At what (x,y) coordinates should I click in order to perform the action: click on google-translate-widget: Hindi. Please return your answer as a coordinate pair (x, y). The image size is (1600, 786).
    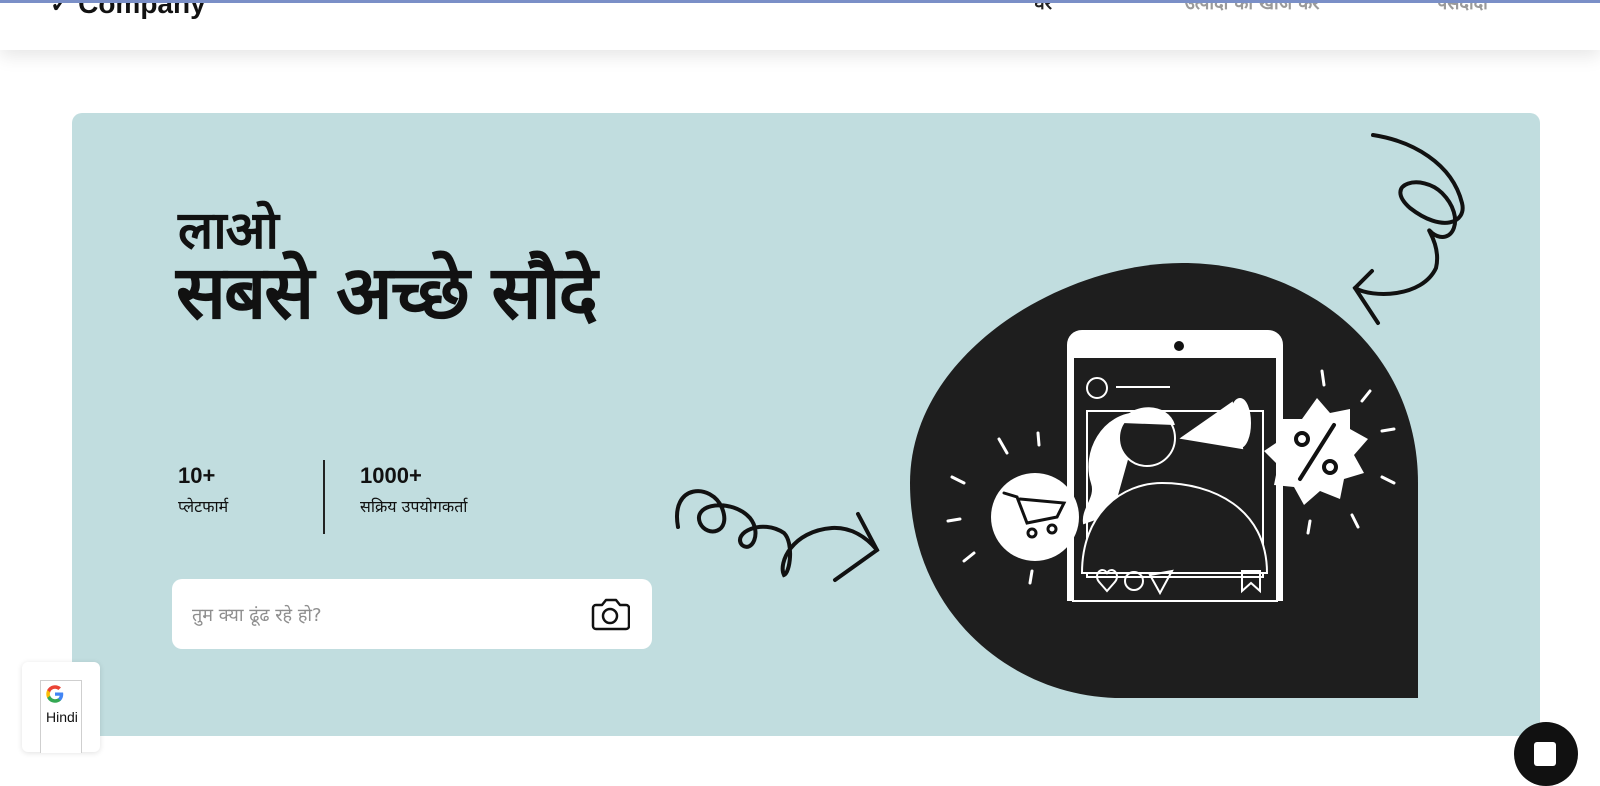
    Looking at the image, I should click on (61, 707).